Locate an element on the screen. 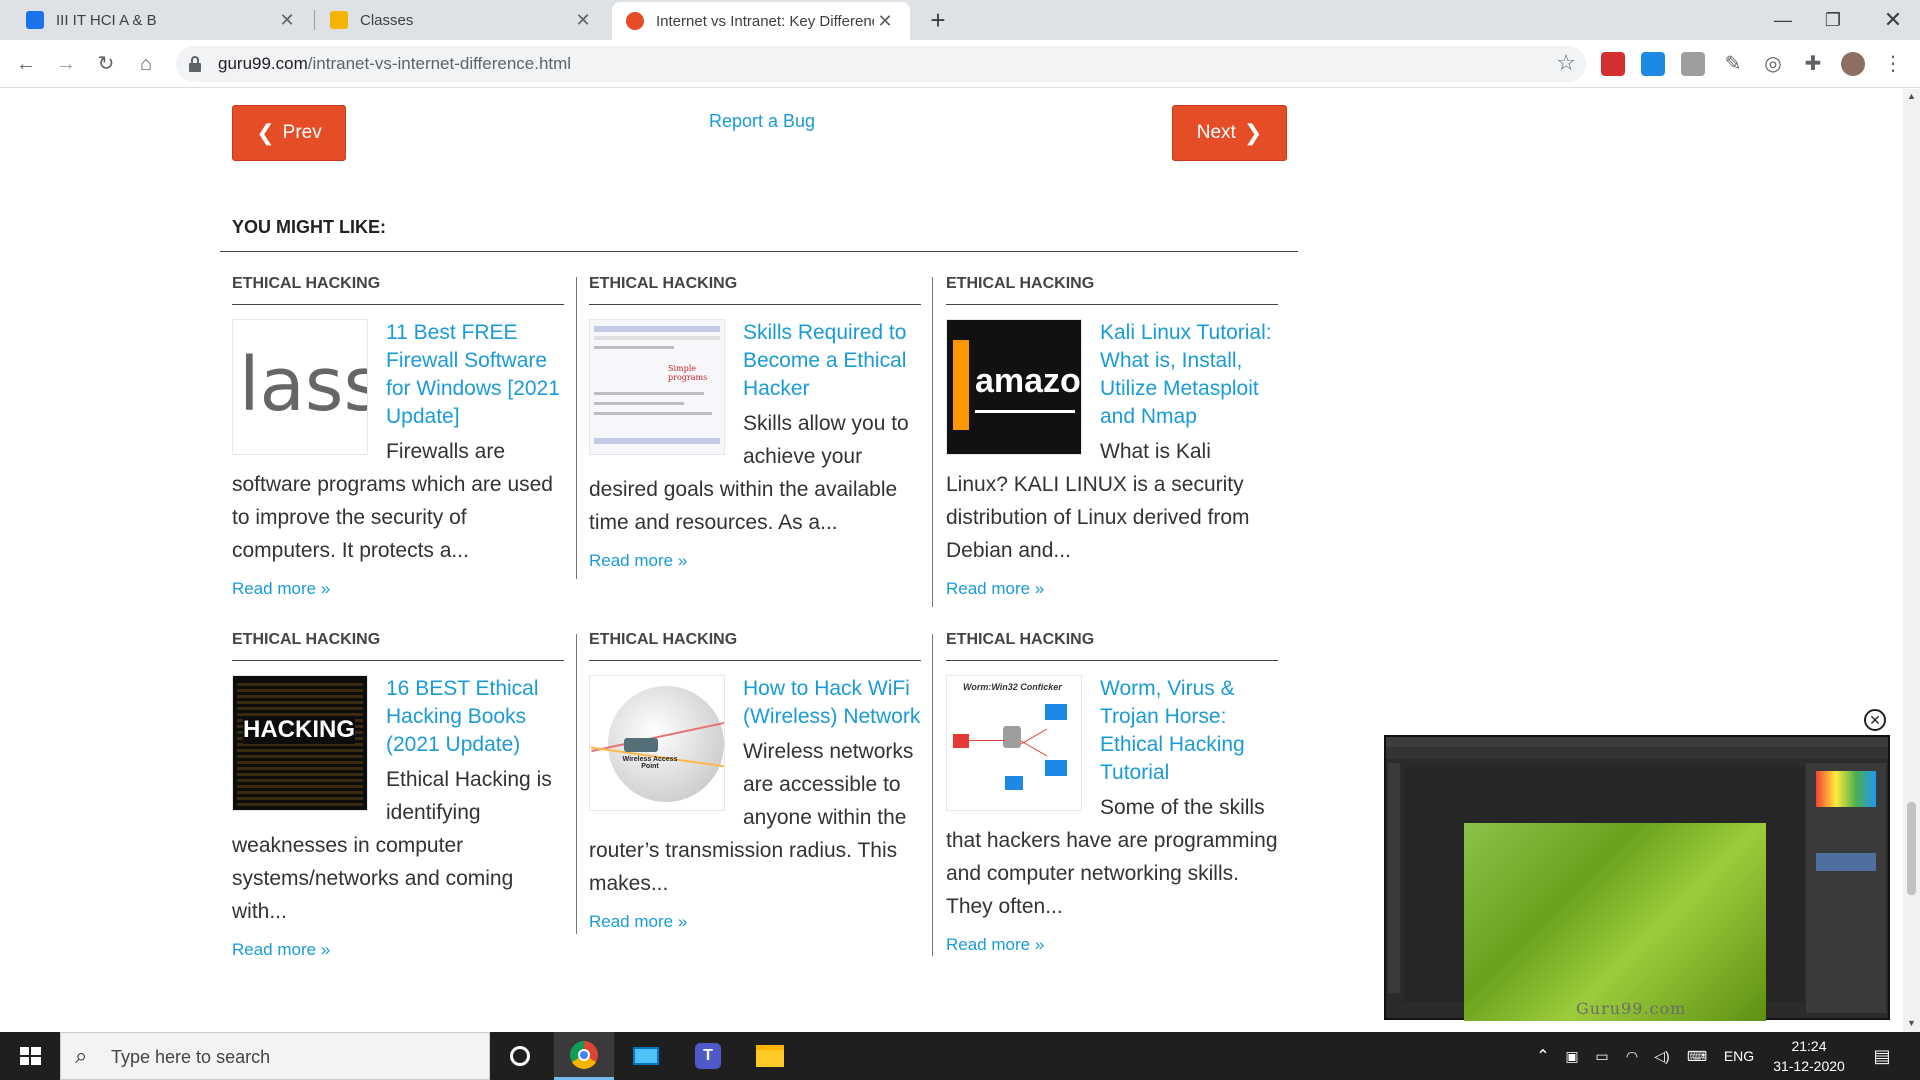  scrollbar-thumb is located at coordinates (1911, 848).